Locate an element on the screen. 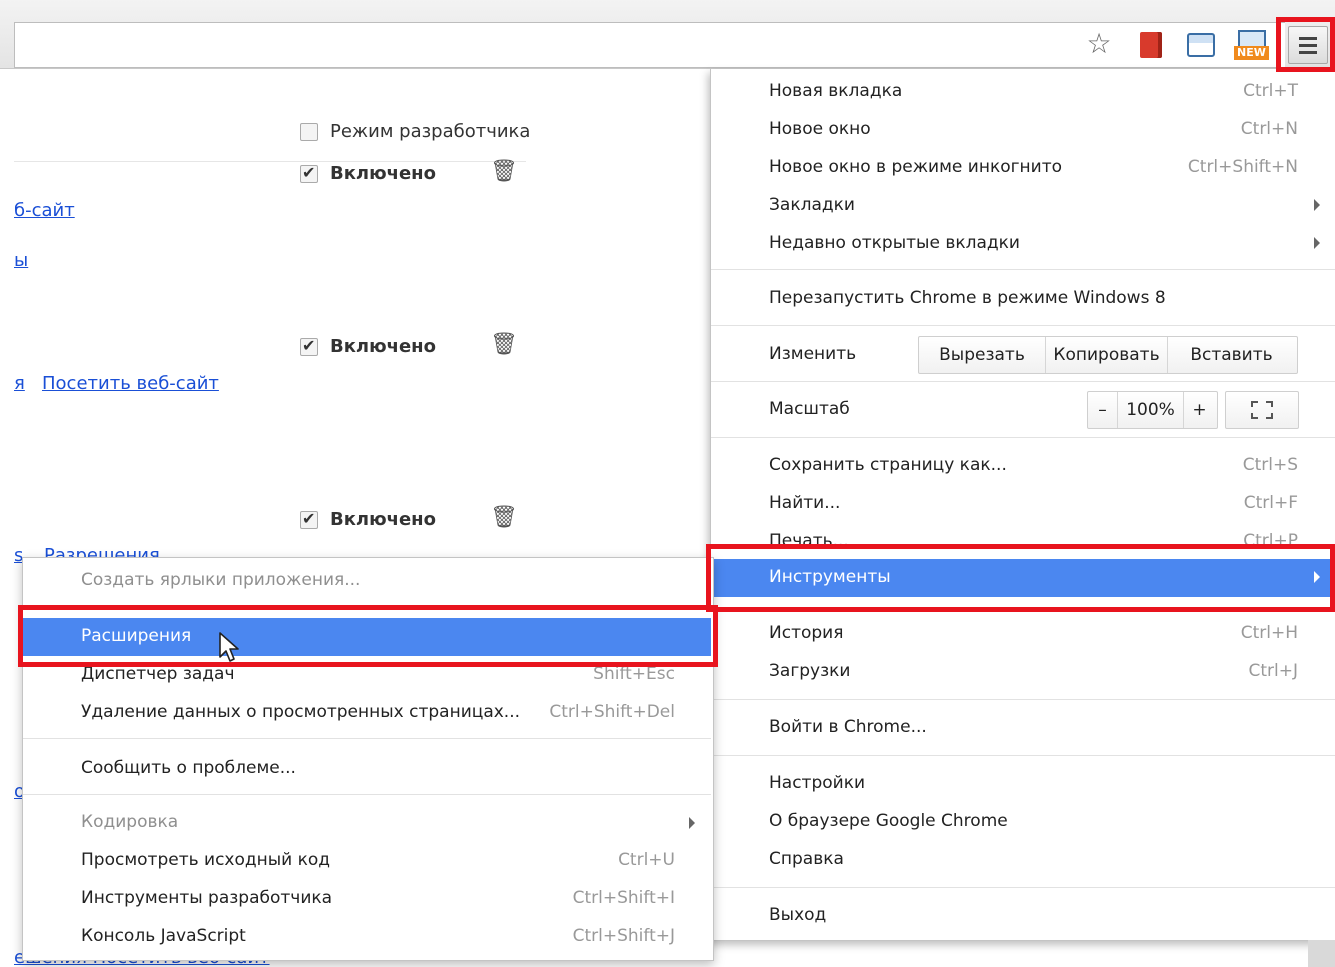 The width and height of the screenshot is (1335, 967). menu-item-shortcut: Ctrl+H is located at coordinates (1269, 633).